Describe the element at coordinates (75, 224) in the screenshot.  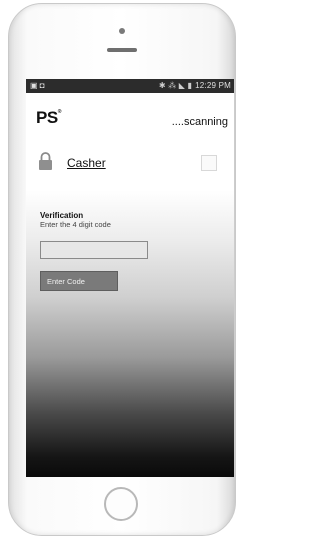
I see `verification-hint: Enter the 4 digit code` at that location.